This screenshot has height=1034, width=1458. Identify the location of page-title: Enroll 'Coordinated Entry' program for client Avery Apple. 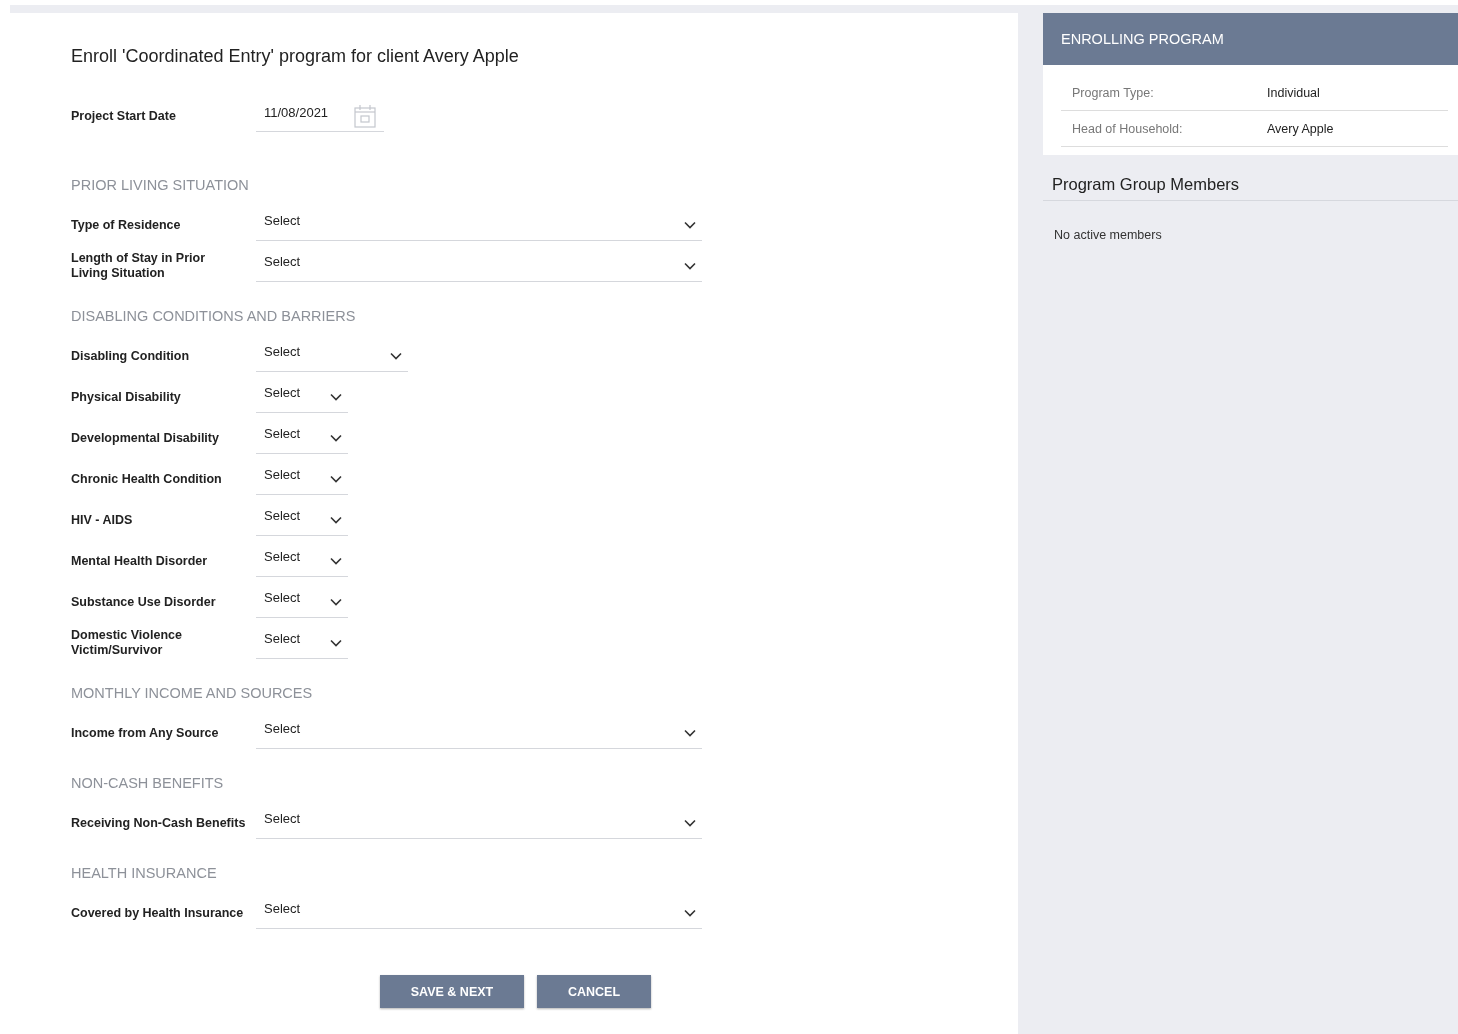
(295, 56).